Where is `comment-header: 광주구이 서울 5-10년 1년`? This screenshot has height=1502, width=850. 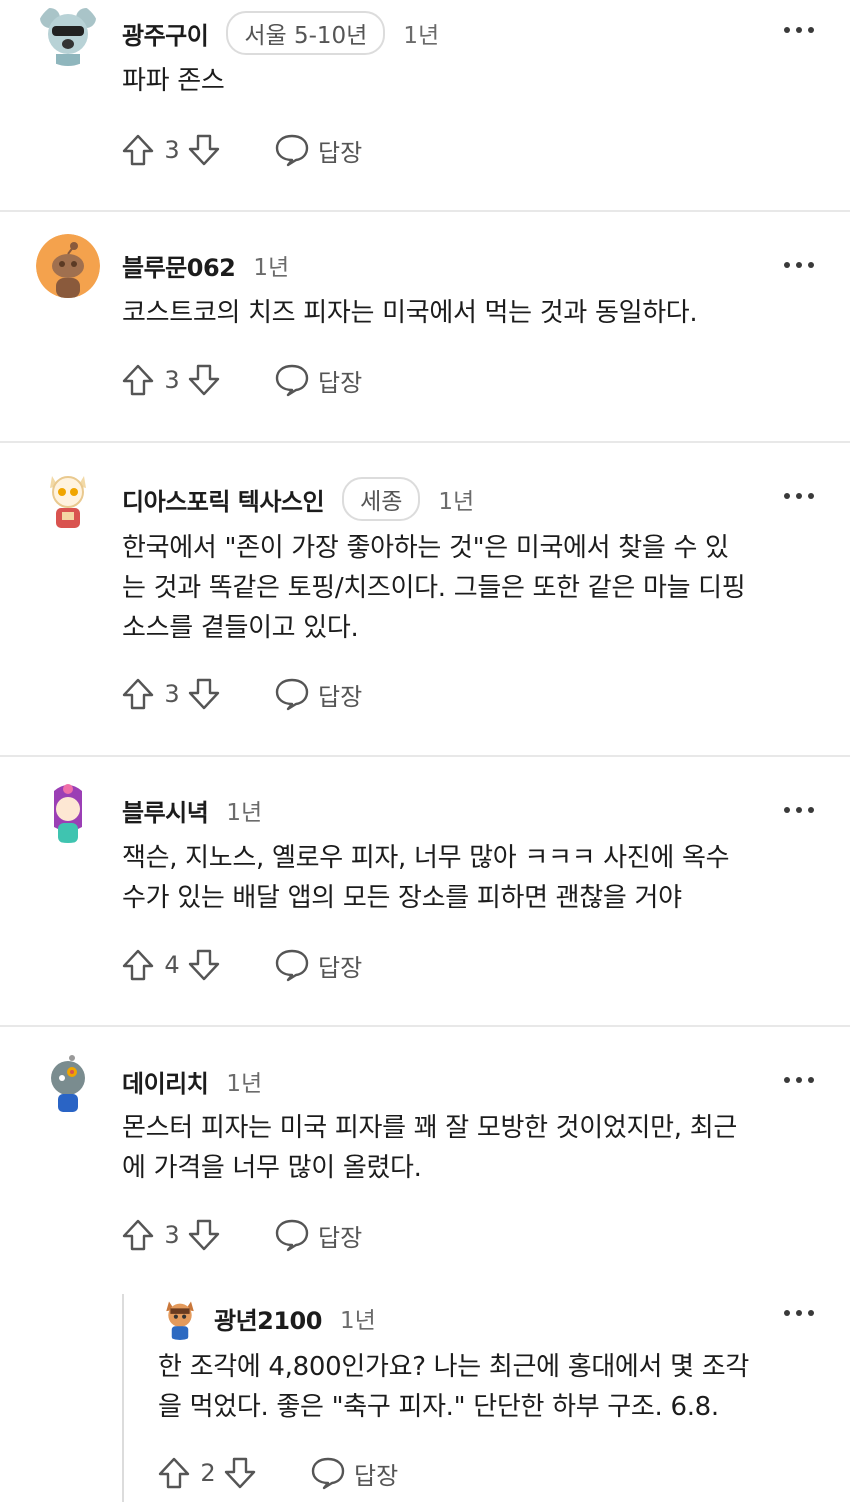
comment-header: 광주구이 서울 5-10년 1년 is located at coordinates (281, 33).